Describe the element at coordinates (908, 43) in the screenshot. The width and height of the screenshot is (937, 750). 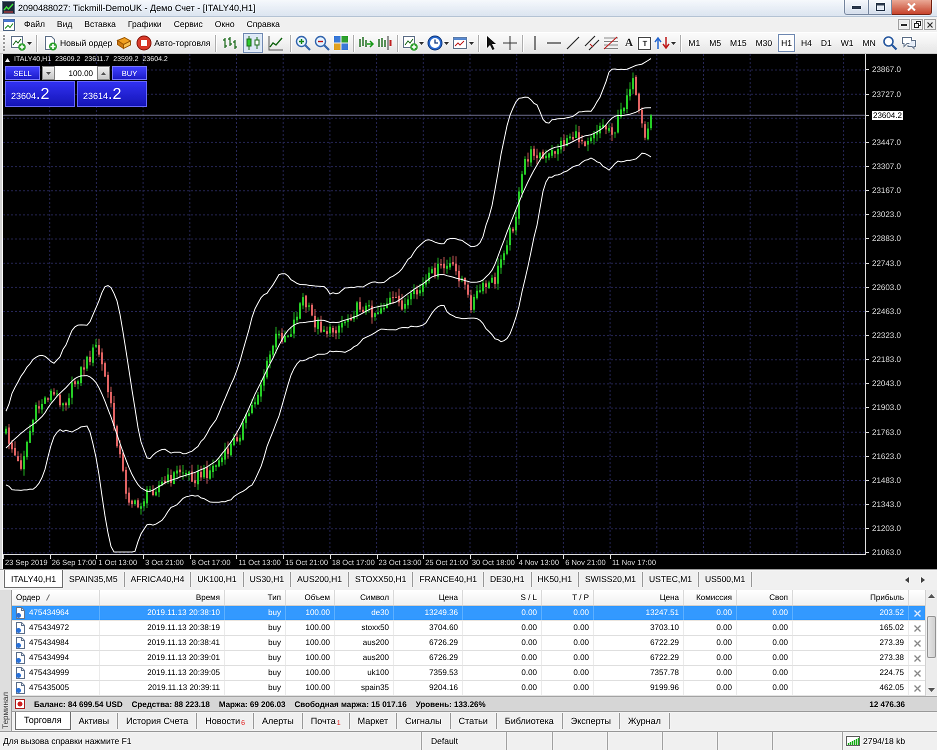
I see `chat-icon` at that location.